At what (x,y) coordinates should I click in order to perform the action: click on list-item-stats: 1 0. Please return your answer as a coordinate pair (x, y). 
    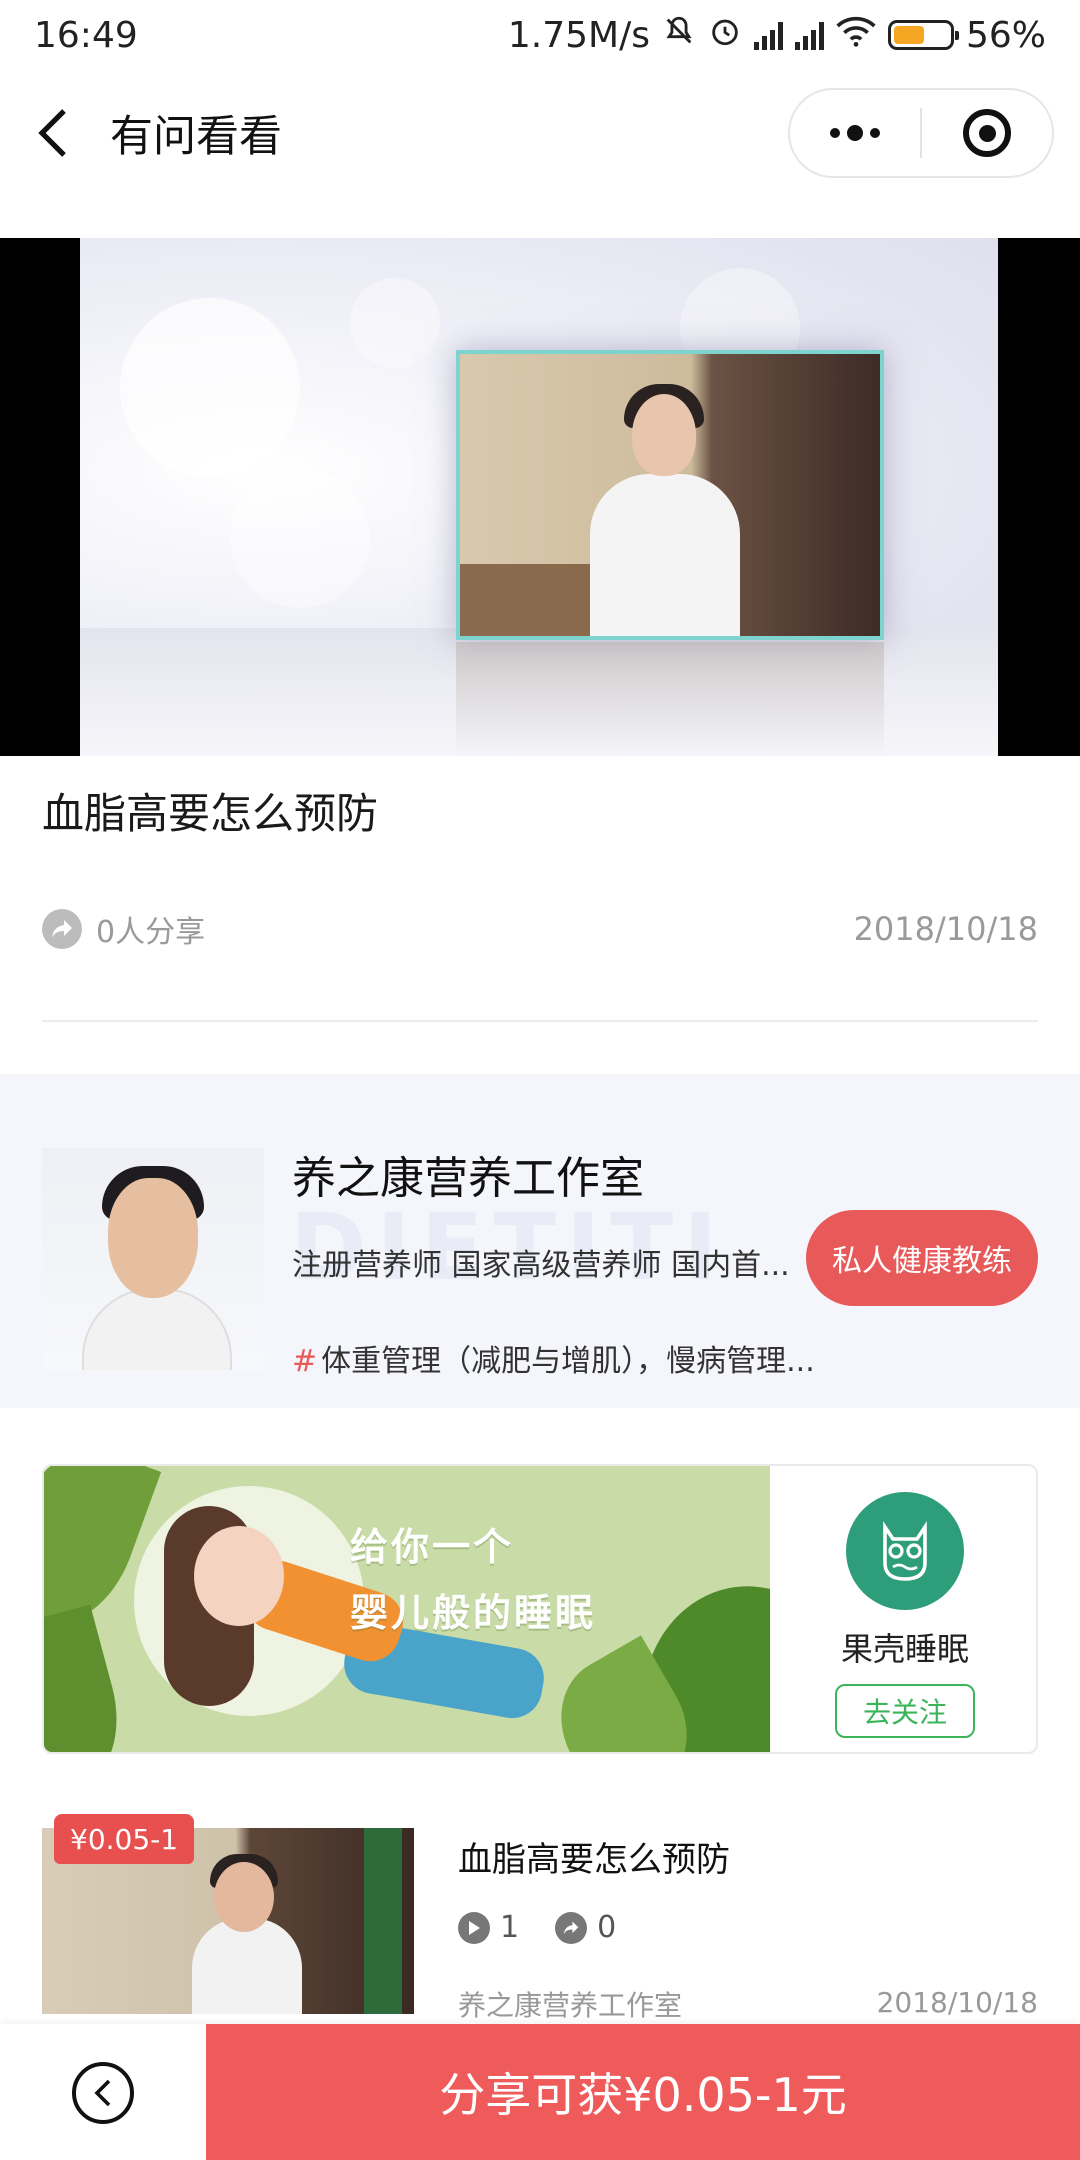
    Looking at the image, I should click on (537, 1927).